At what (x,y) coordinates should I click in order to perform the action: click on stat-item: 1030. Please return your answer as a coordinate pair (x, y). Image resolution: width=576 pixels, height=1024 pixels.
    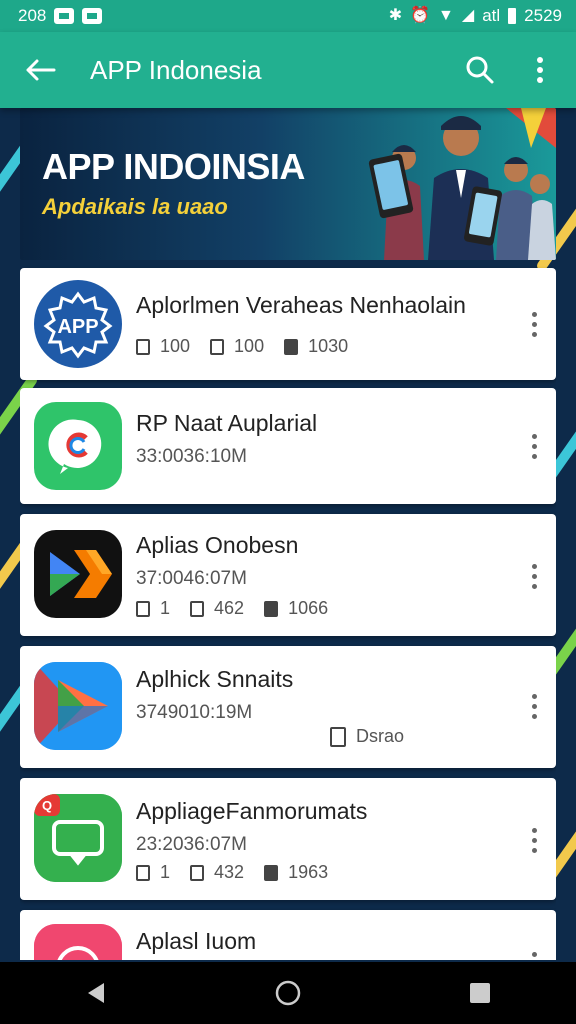
    Looking at the image, I should click on (316, 346).